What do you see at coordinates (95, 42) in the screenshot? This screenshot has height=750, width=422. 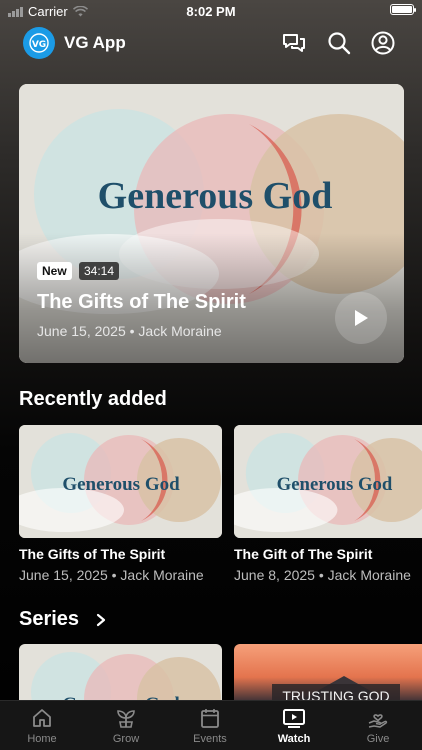 I see `app-title: VG App` at bounding box center [95, 42].